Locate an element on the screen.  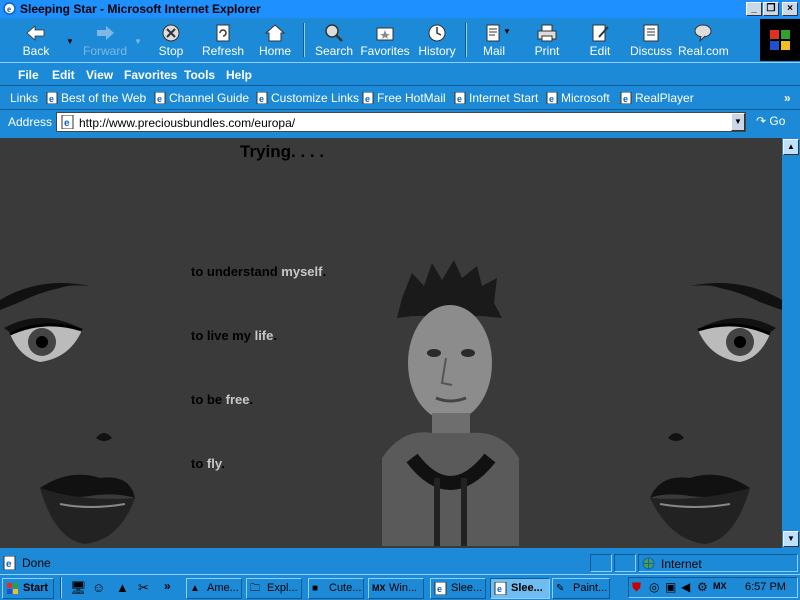
real-speech-bubble-icon is located at coordinates (703, 33).